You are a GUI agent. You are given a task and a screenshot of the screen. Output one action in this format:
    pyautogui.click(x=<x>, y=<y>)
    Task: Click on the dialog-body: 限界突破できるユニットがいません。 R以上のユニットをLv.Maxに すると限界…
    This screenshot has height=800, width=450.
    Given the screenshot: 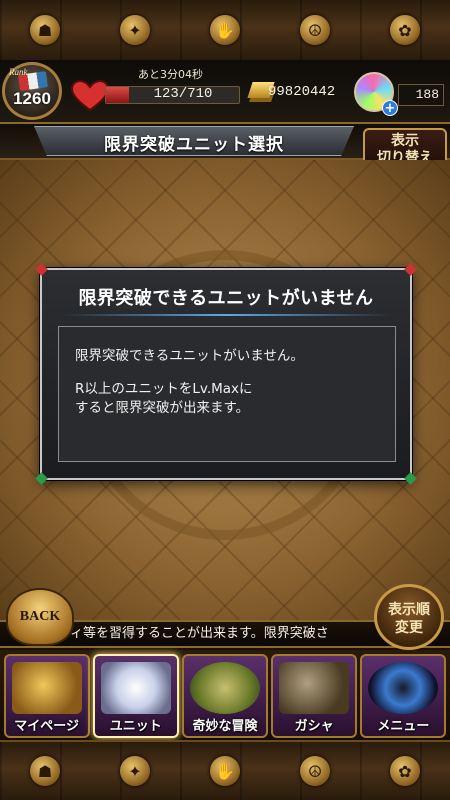 What is the action you would take?
    pyautogui.click(x=227, y=394)
    